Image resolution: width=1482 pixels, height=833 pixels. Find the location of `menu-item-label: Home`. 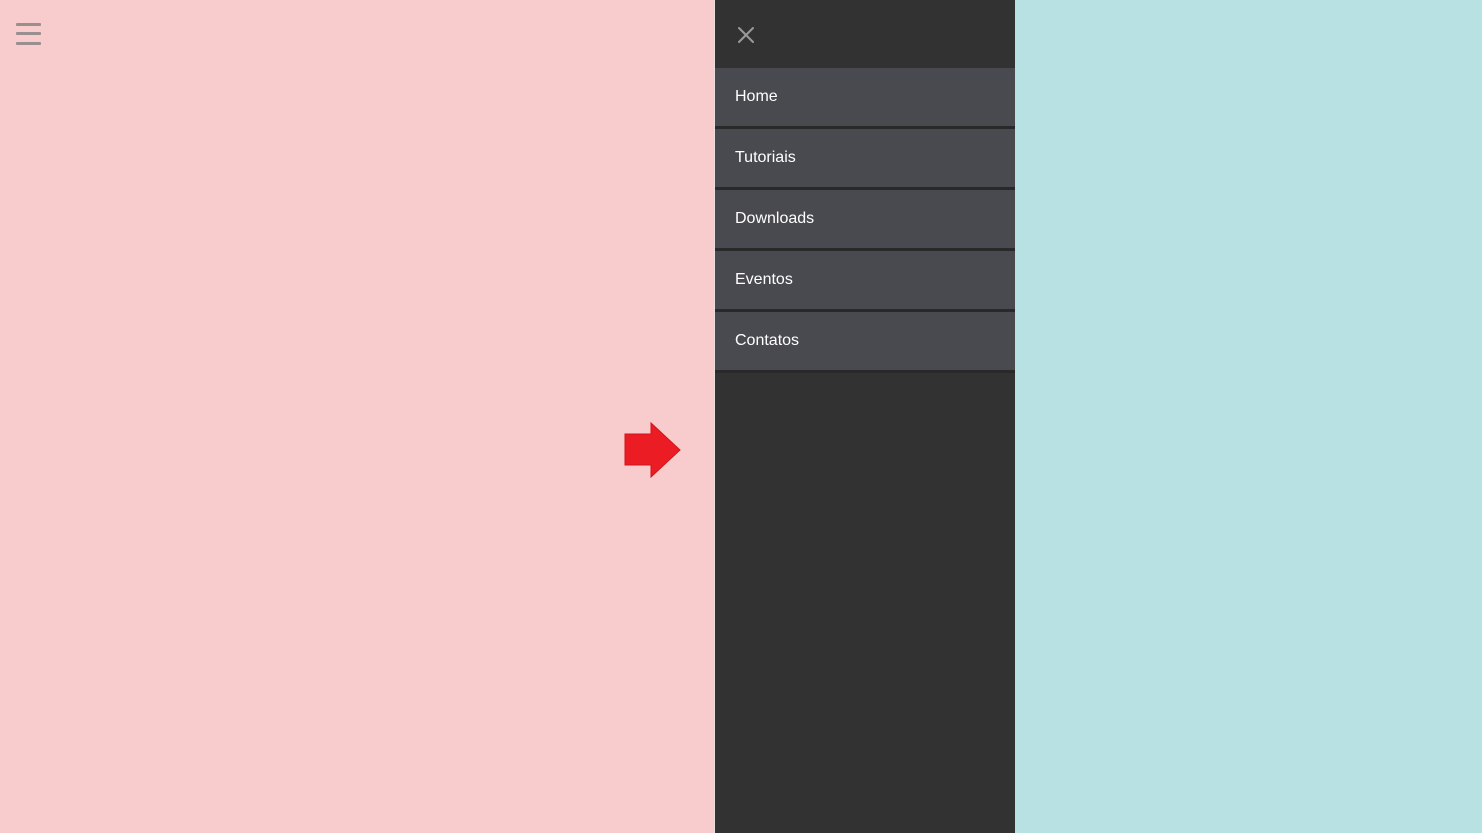

menu-item-label: Home is located at coordinates (756, 96).